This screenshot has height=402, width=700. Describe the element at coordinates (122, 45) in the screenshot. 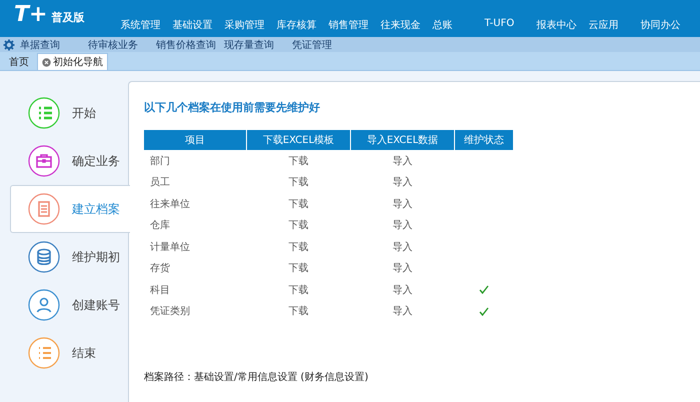

I see `toolbar-item: 待审核业务` at that location.